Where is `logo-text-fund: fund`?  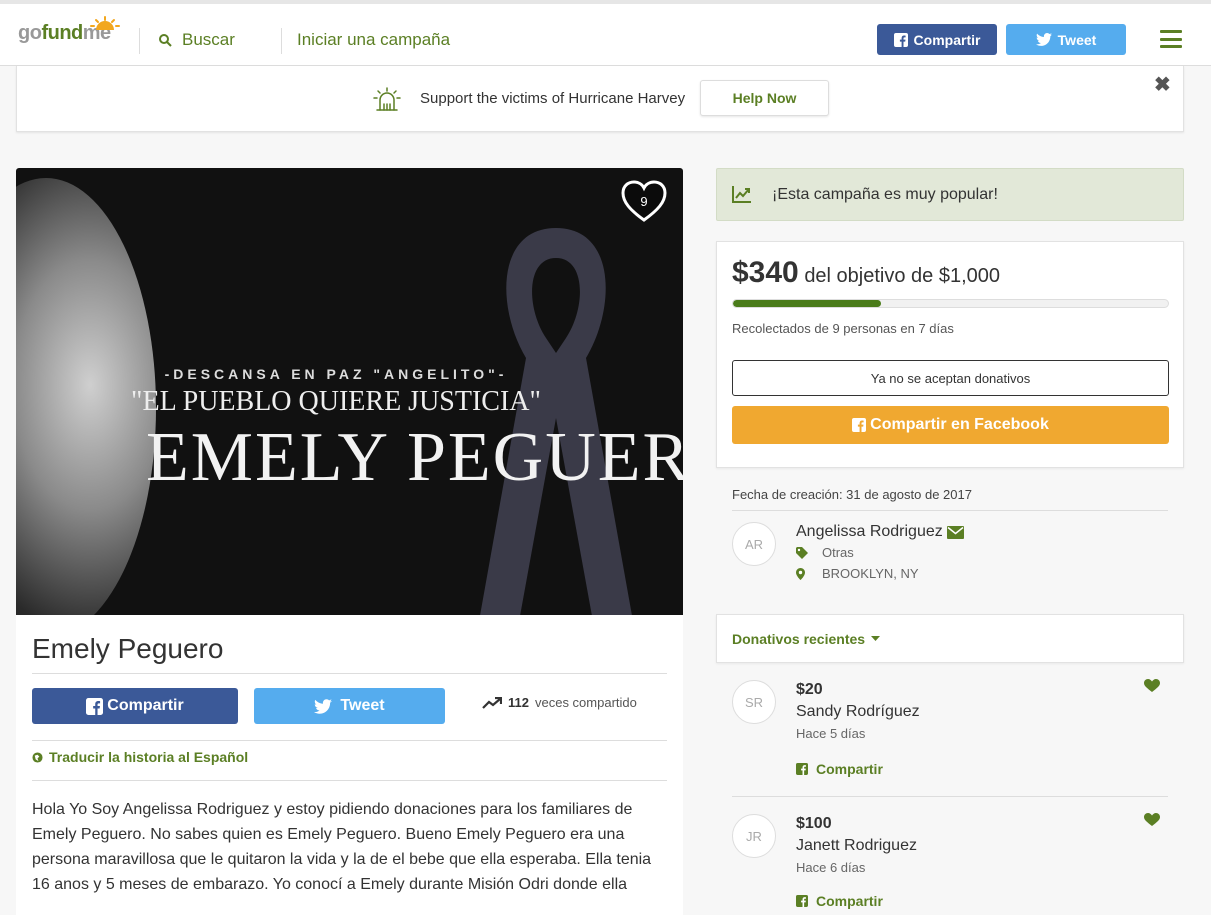 logo-text-fund: fund is located at coordinates (62, 33).